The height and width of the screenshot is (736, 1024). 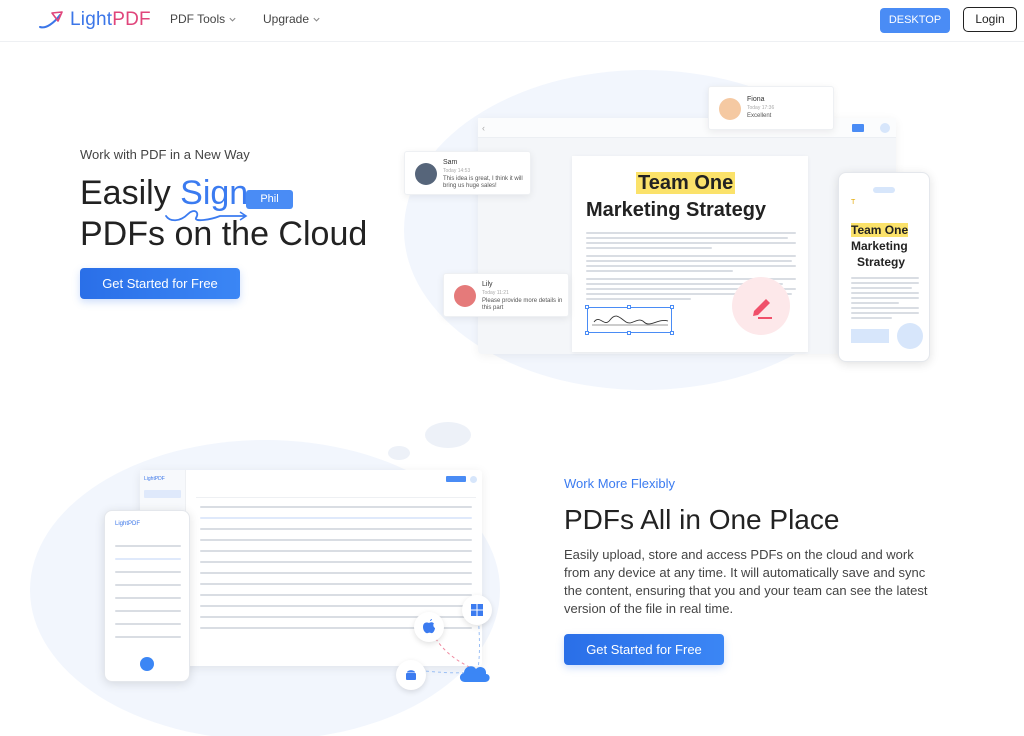 I want to click on nav-pdf-tools: PDF Tools, so click(x=203, y=19).